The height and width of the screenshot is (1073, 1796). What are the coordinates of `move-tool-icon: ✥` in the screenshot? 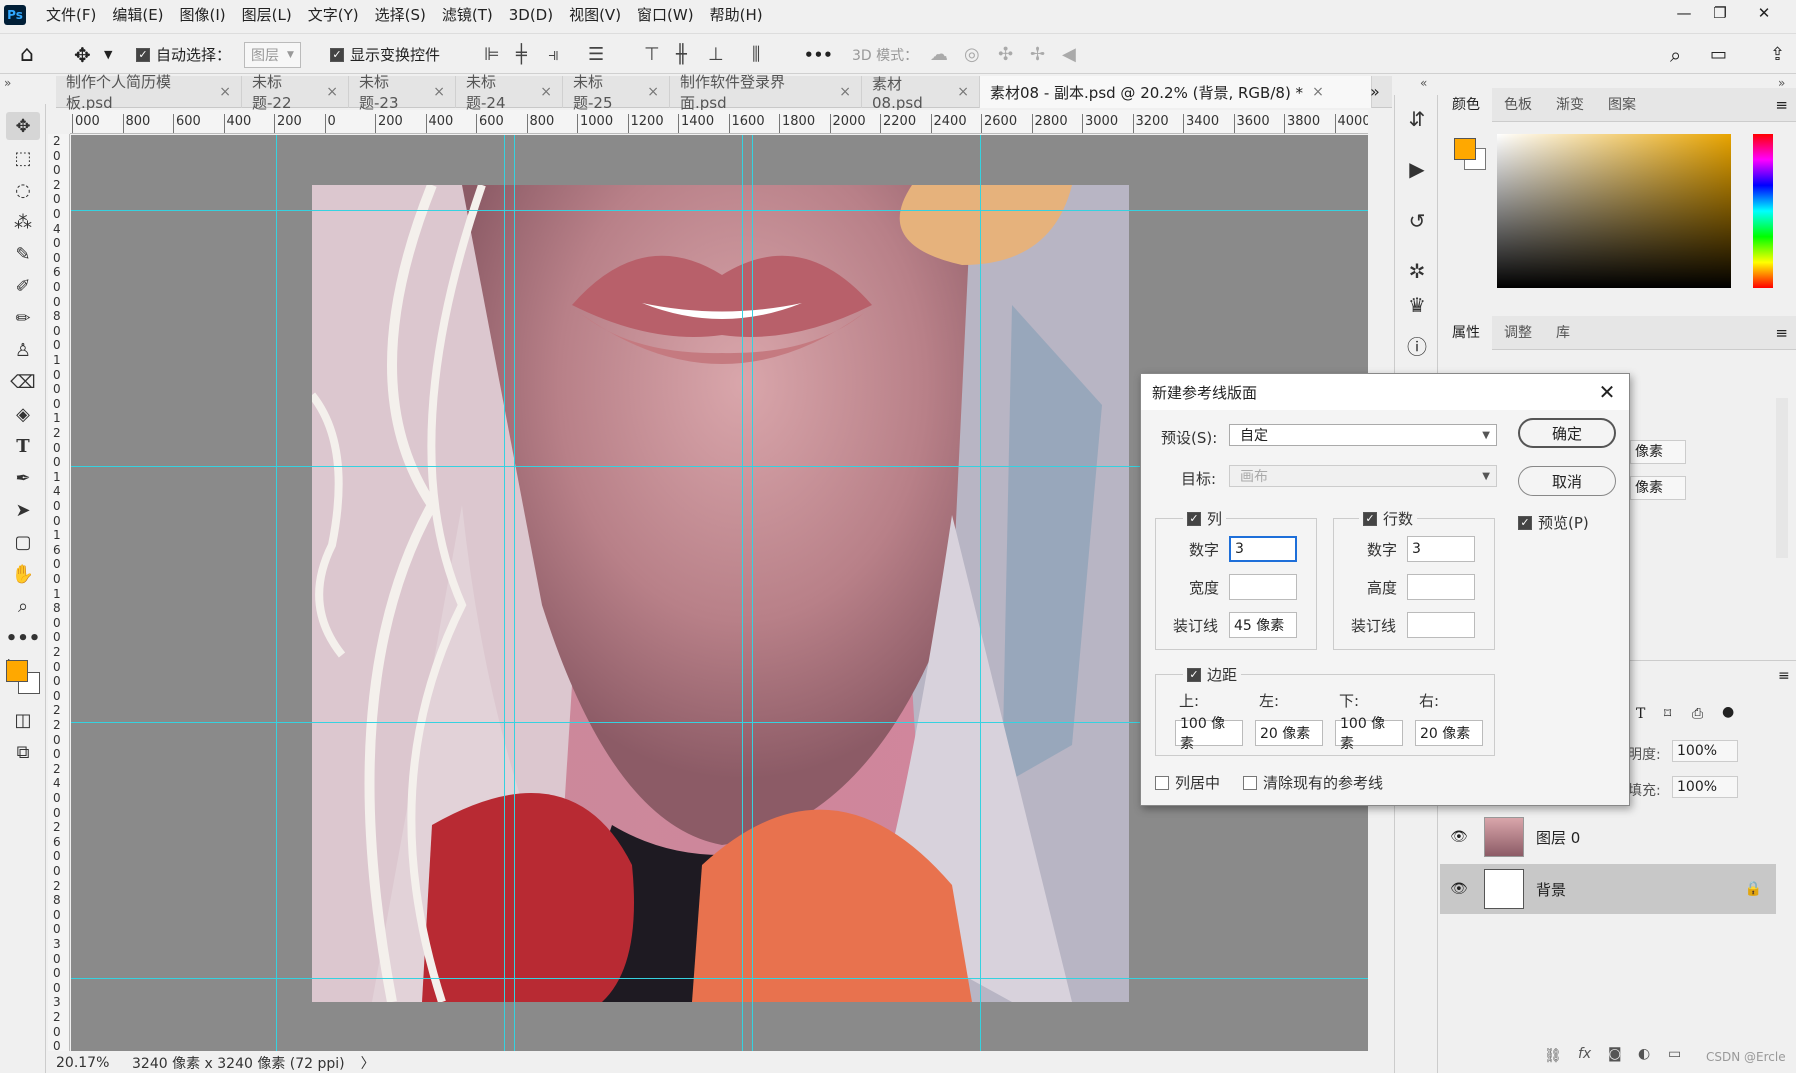 It's located at (82, 54).